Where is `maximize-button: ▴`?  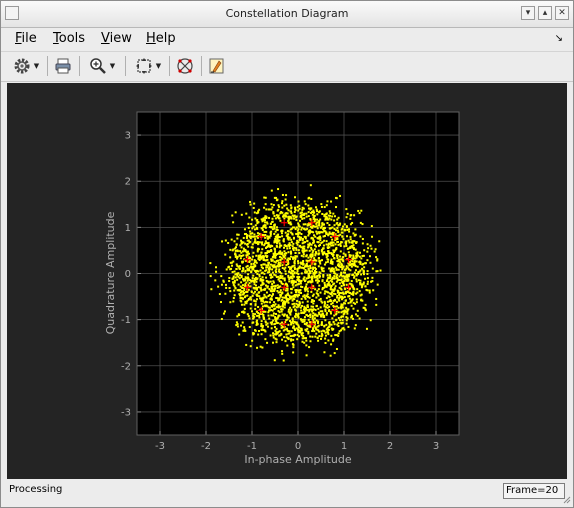 maximize-button: ▴ is located at coordinates (545, 13).